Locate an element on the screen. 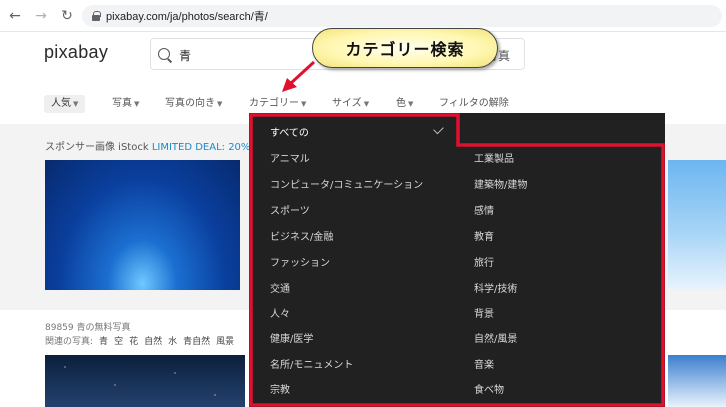 This screenshot has width=726, height=407. related-tag: 花 is located at coordinates (133, 340).